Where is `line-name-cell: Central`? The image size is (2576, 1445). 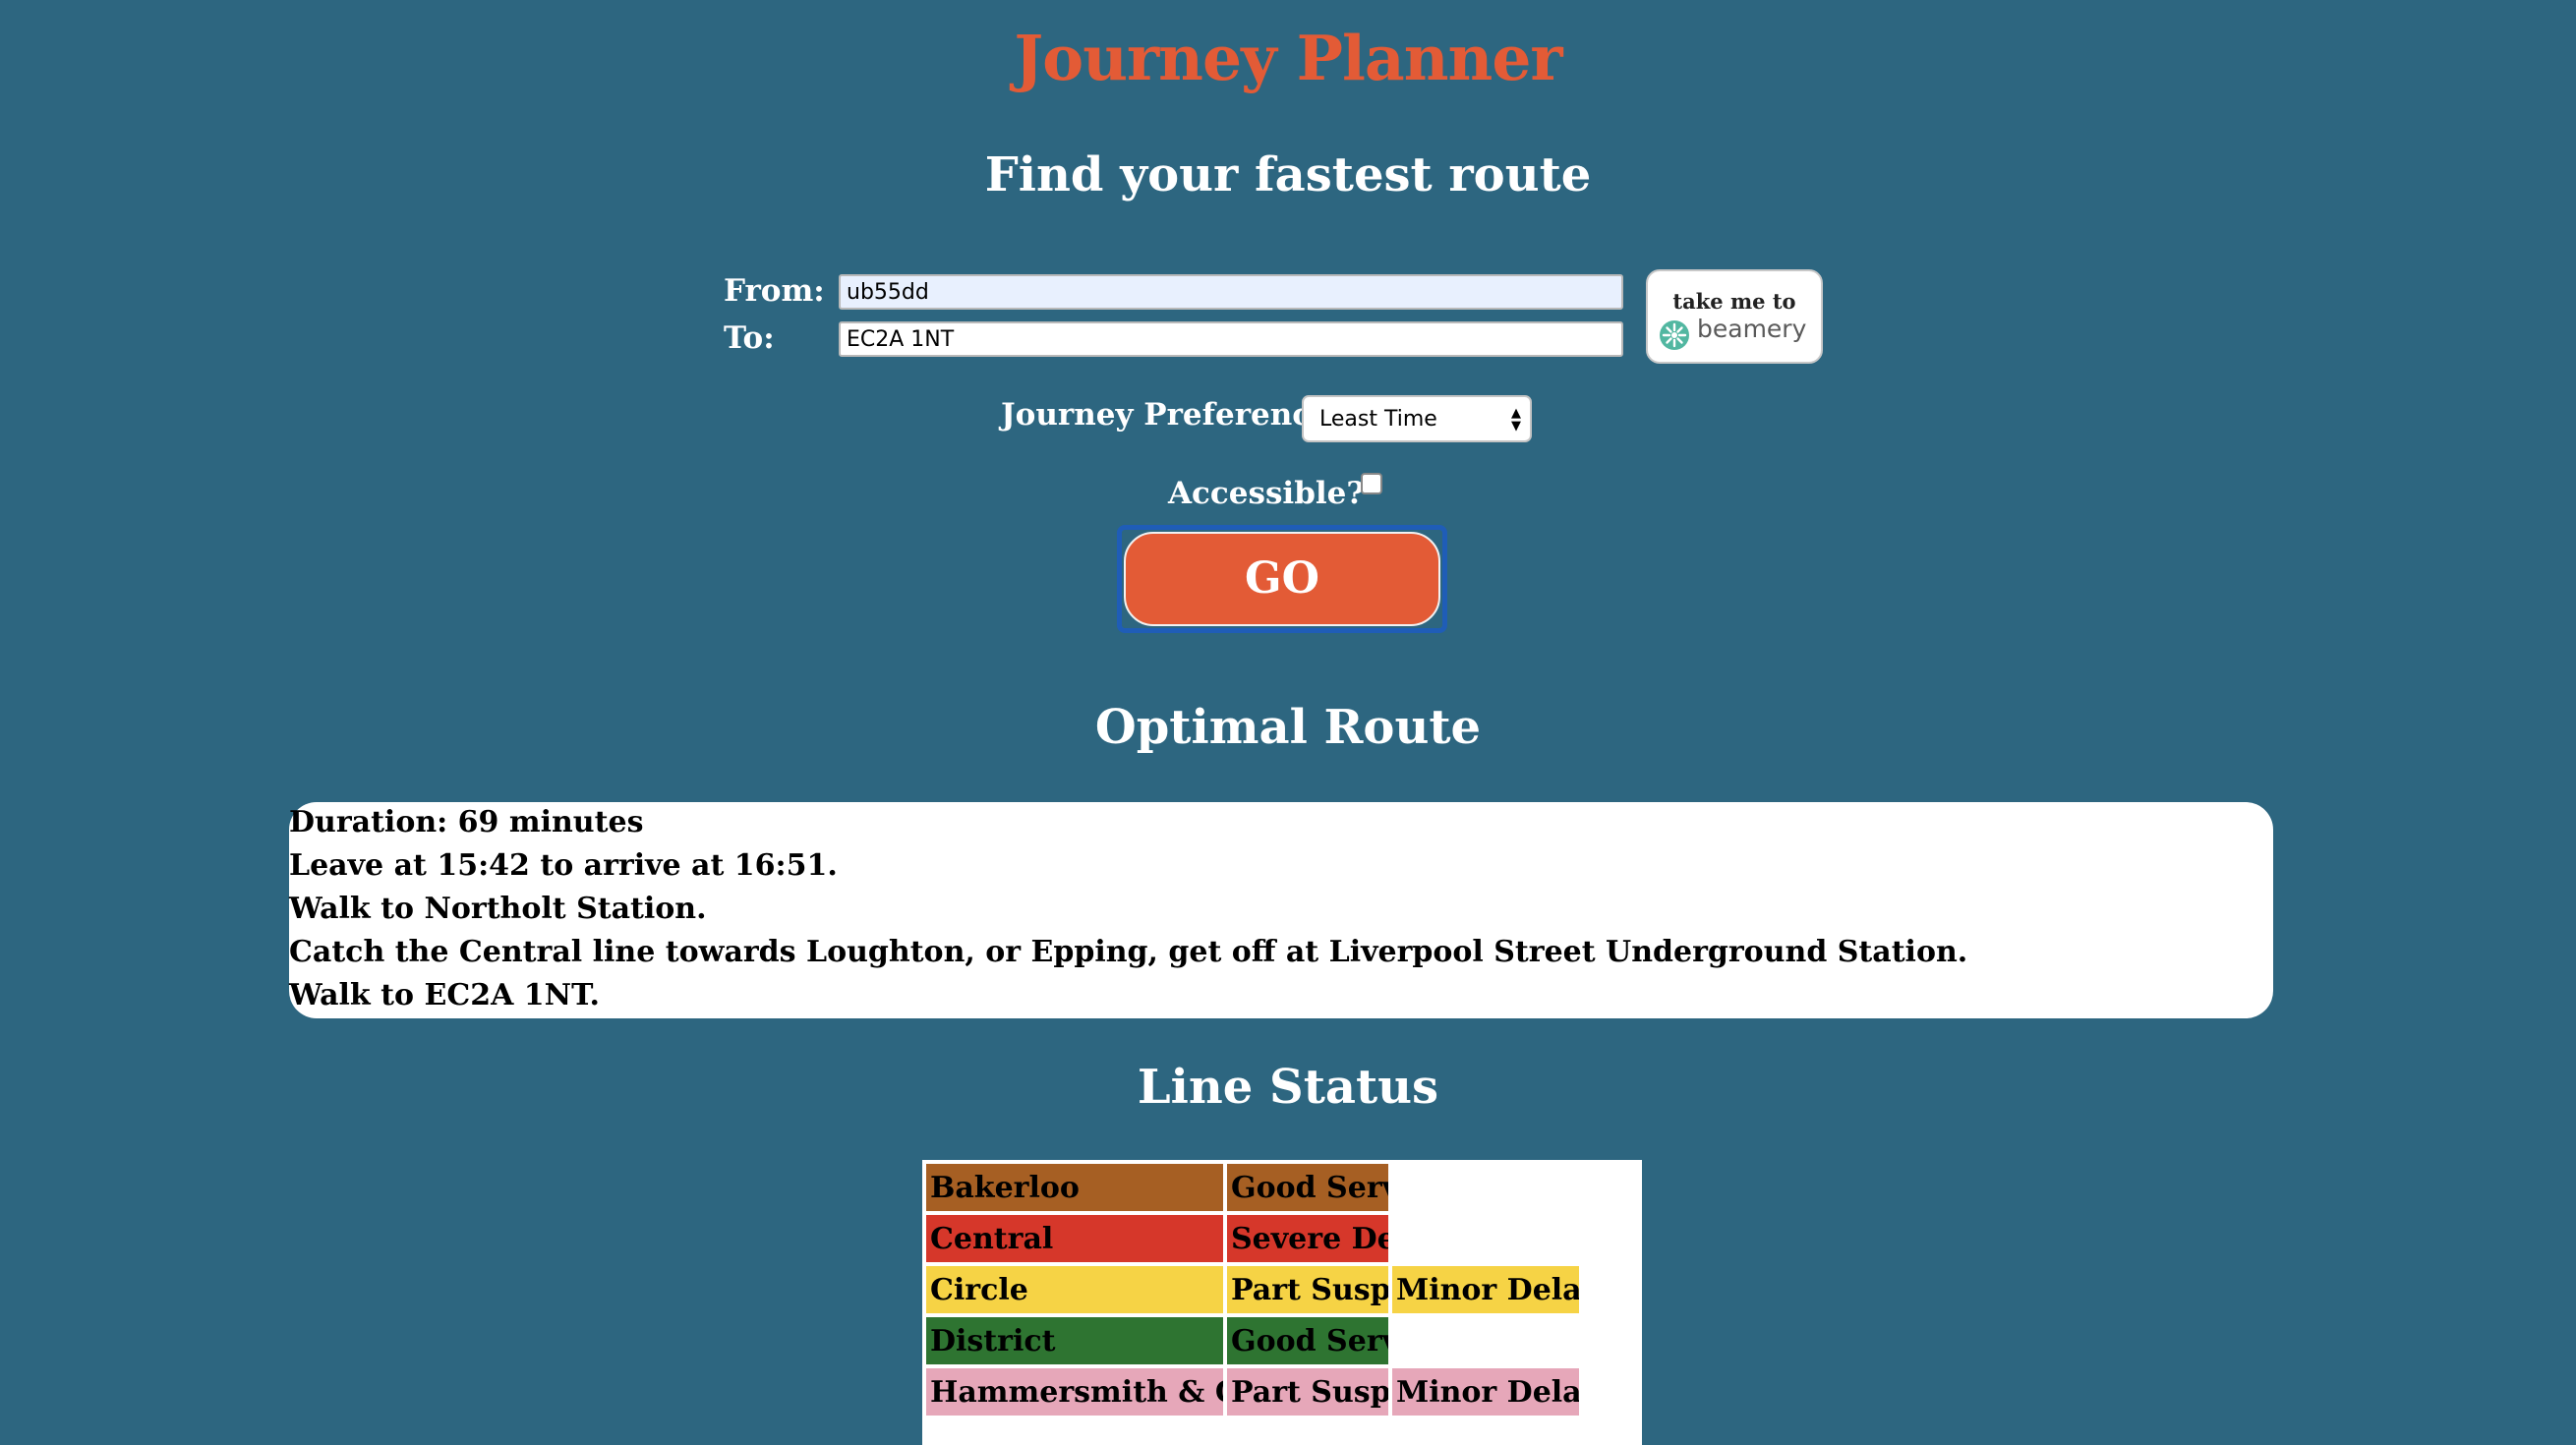 line-name-cell: Central is located at coordinates (1074, 1238).